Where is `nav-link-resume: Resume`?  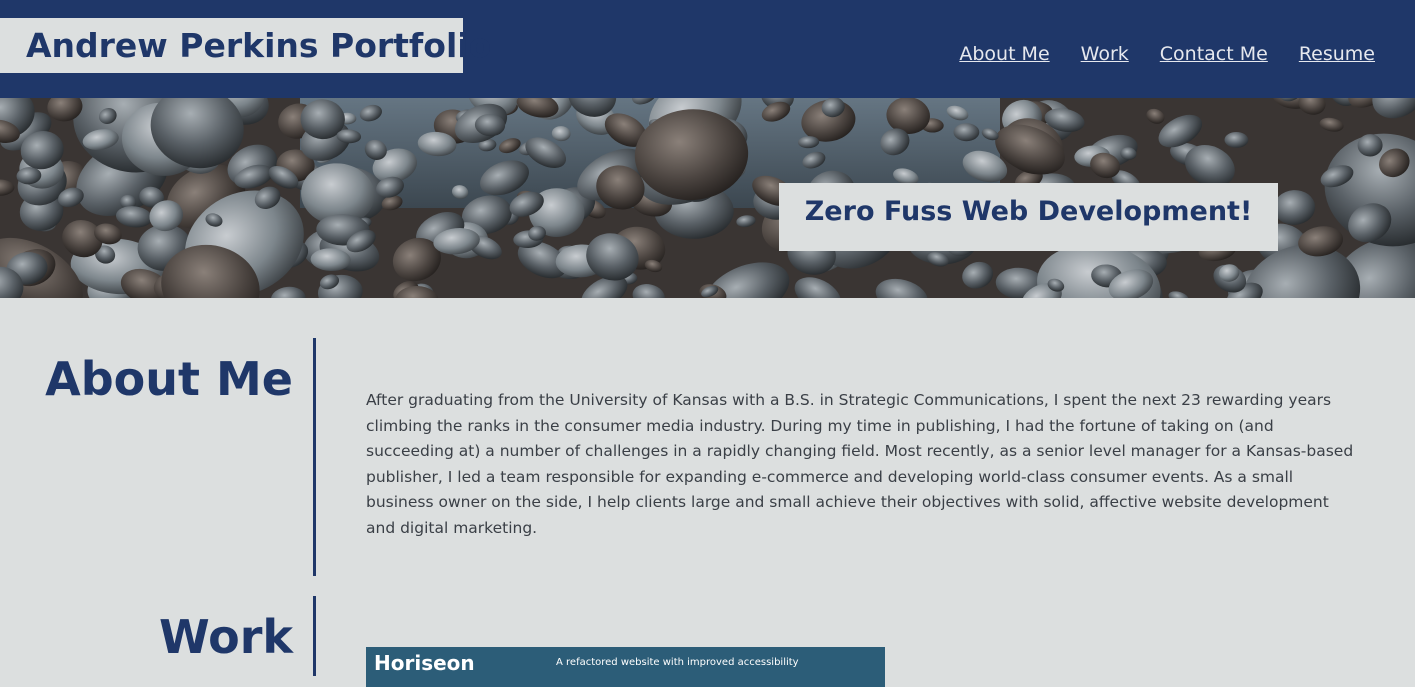
nav-link-resume: Resume is located at coordinates (1337, 54).